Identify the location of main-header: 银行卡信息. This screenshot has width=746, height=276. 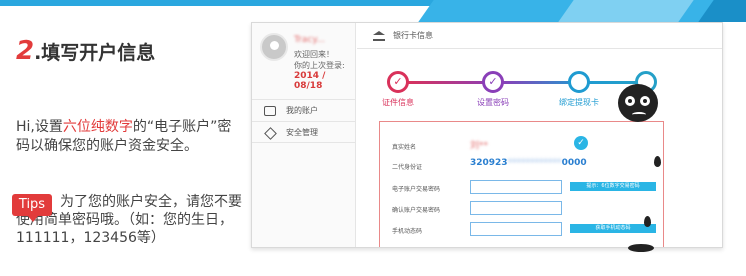
(539, 36).